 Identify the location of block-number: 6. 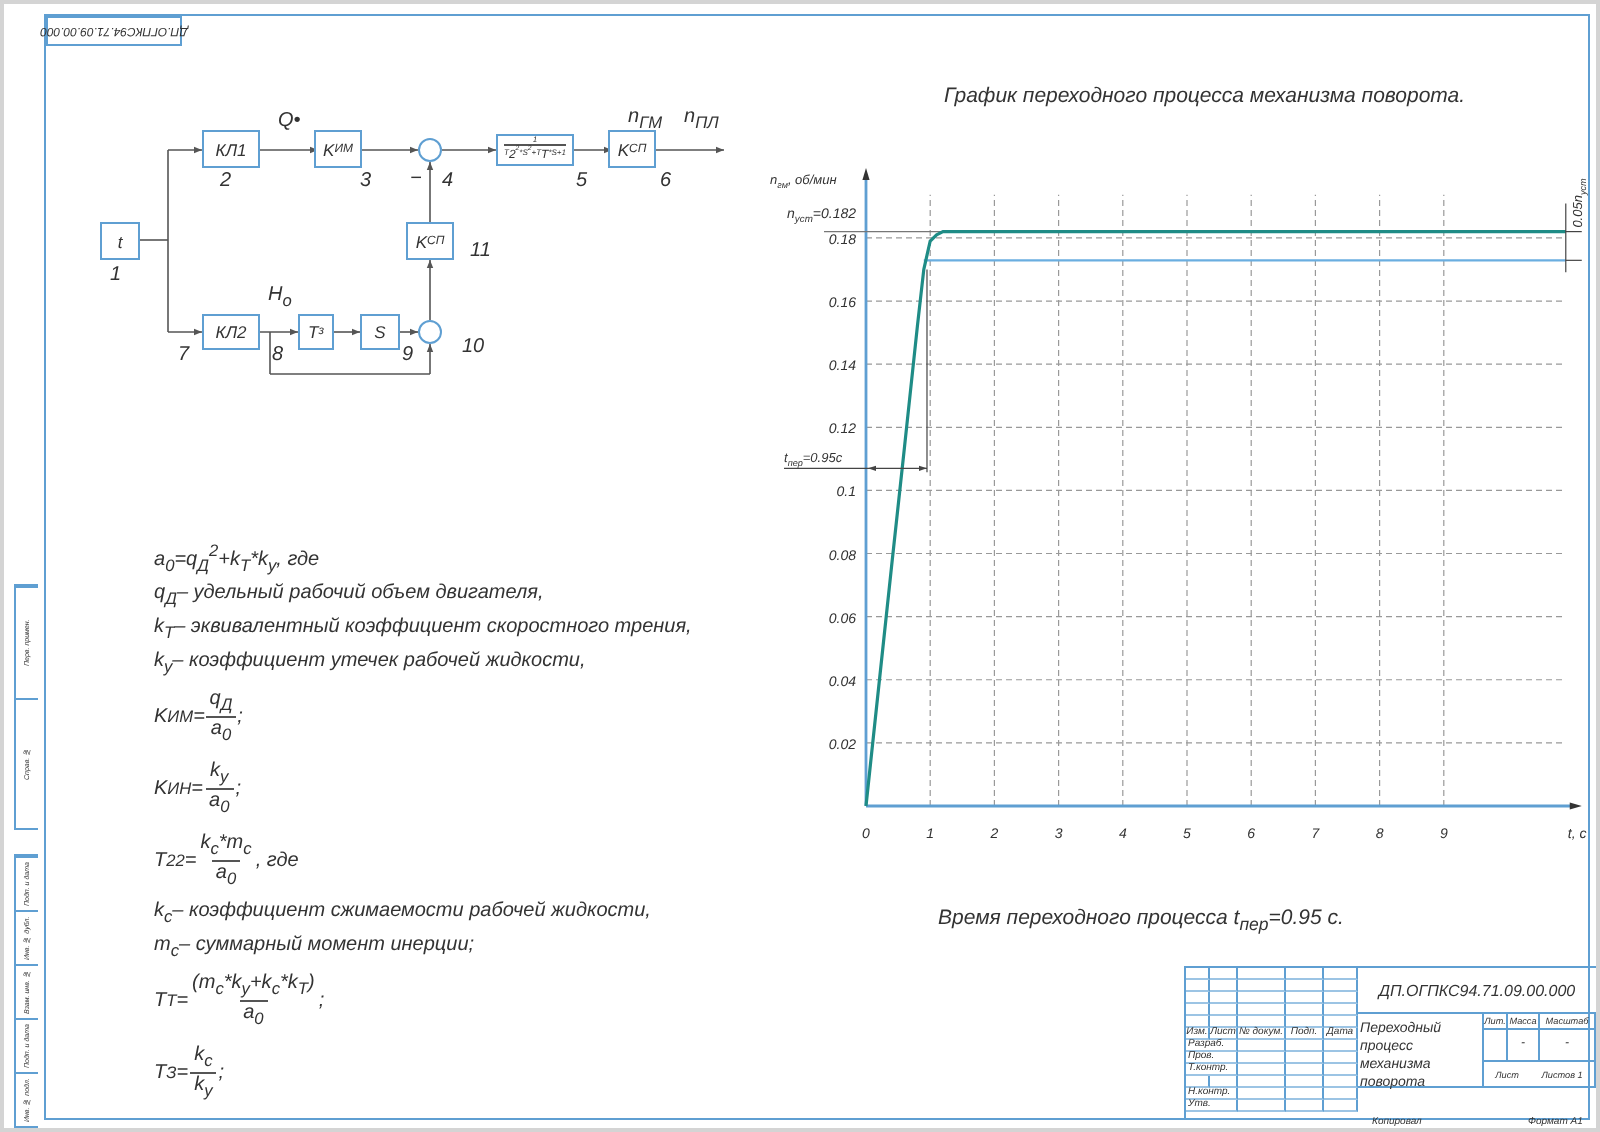
(666, 181).